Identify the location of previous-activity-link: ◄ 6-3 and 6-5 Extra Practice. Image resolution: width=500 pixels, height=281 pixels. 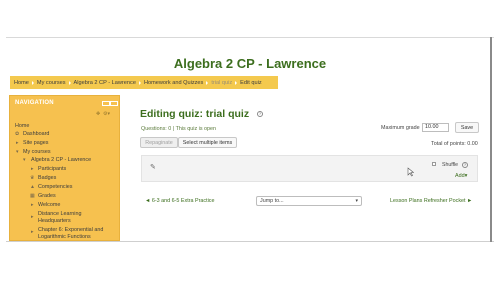
(179, 201).